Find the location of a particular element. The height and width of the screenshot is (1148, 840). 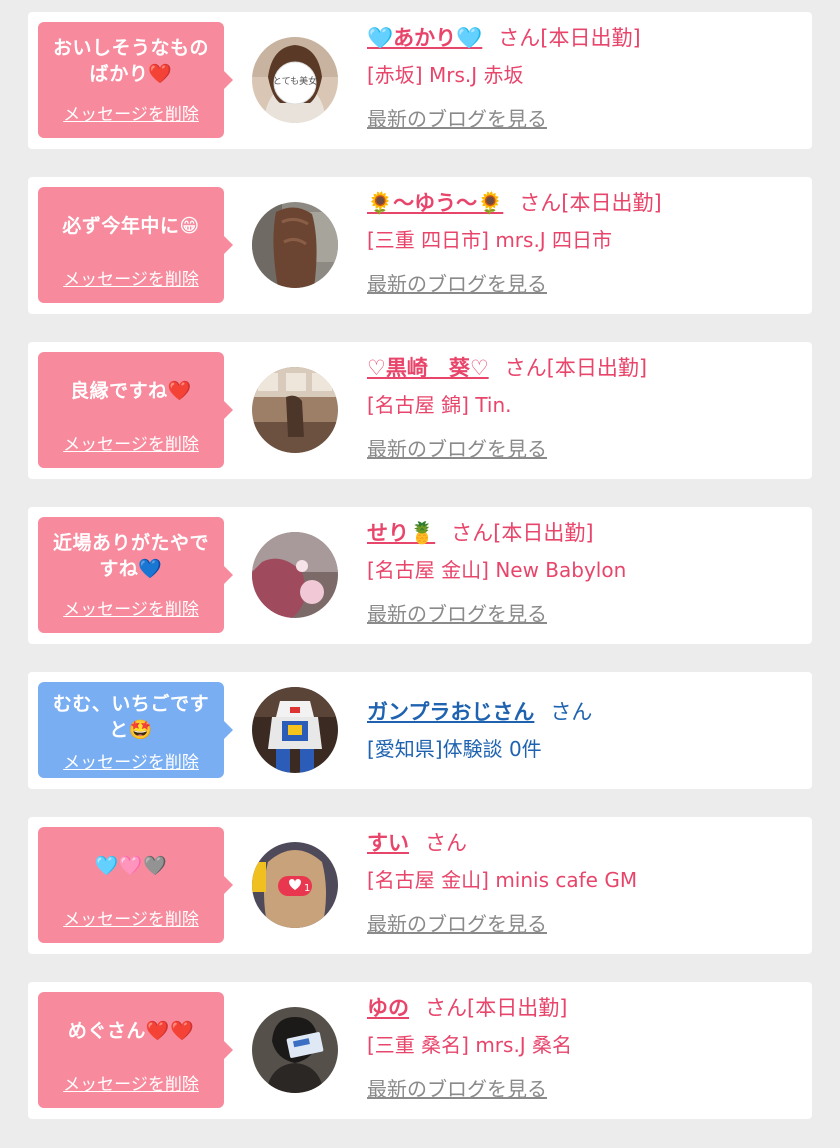

message-bubble: おいしそうなものばかり❤️ メッセージを削除 is located at coordinates (135, 80).